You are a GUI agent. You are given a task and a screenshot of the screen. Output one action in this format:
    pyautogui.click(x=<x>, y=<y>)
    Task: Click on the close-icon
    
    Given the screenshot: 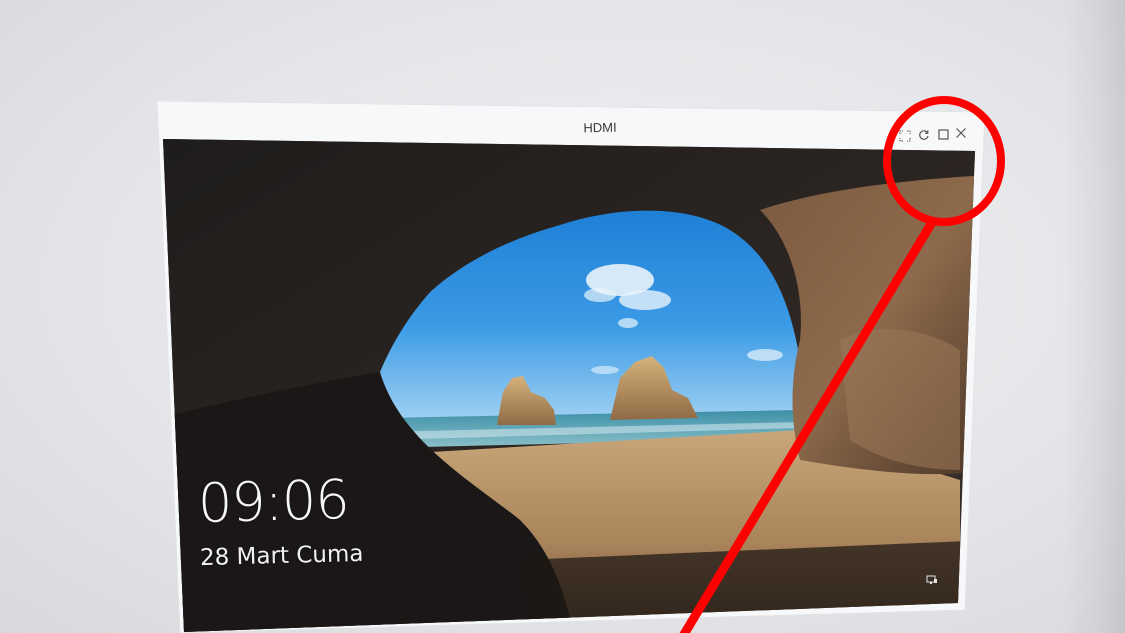 What is the action you would take?
    pyautogui.click(x=961, y=133)
    